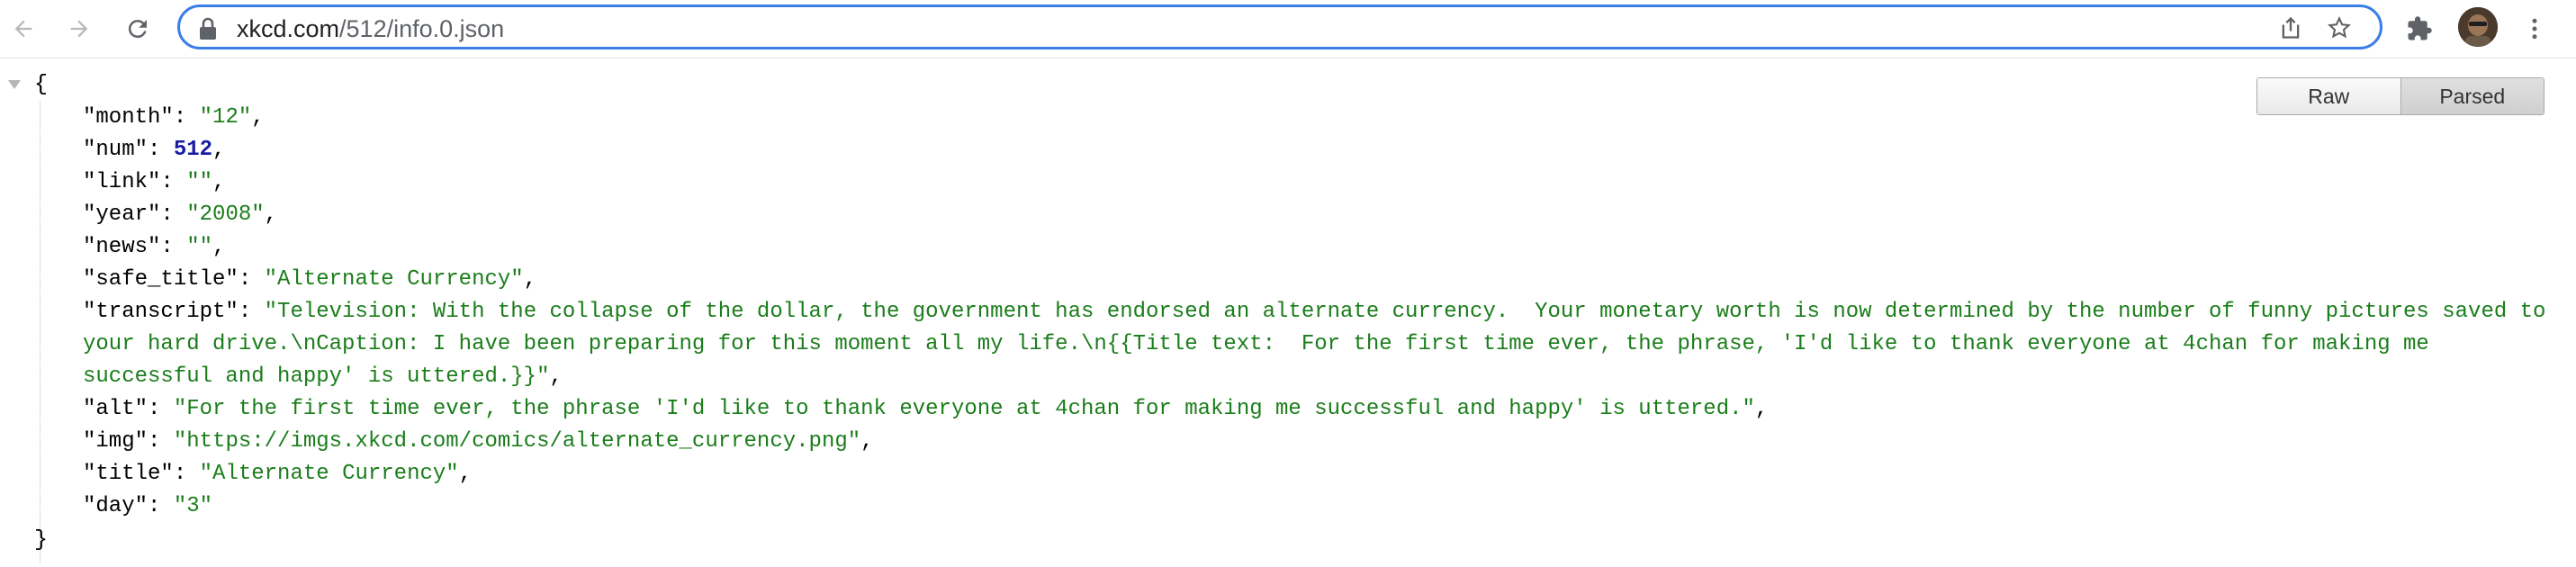  I want to click on raw-parsed-toggle: Raw Parsed, so click(2400, 96).